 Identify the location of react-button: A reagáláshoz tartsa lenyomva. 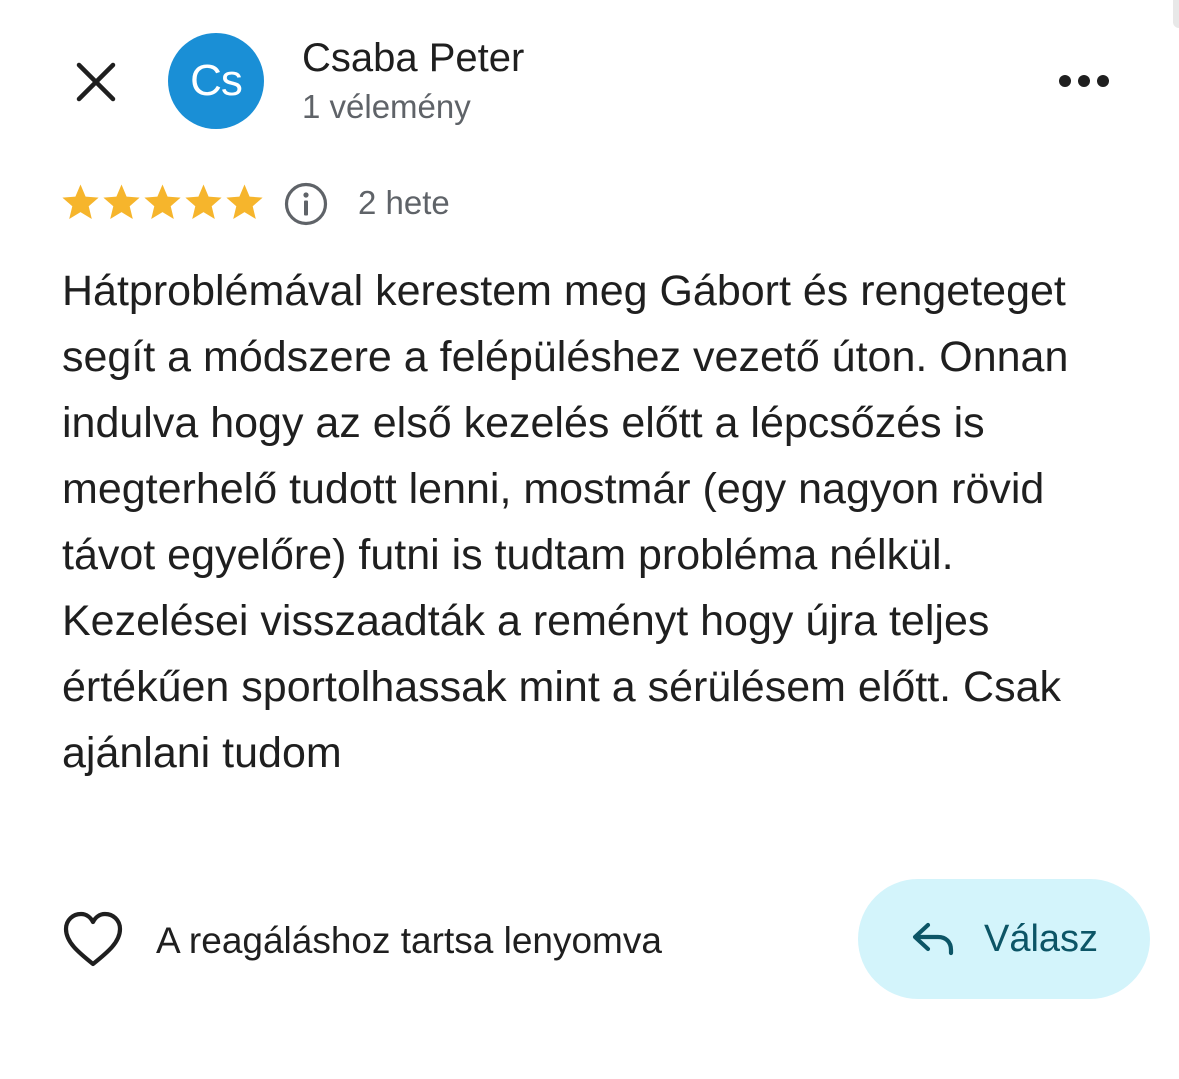
(361, 941).